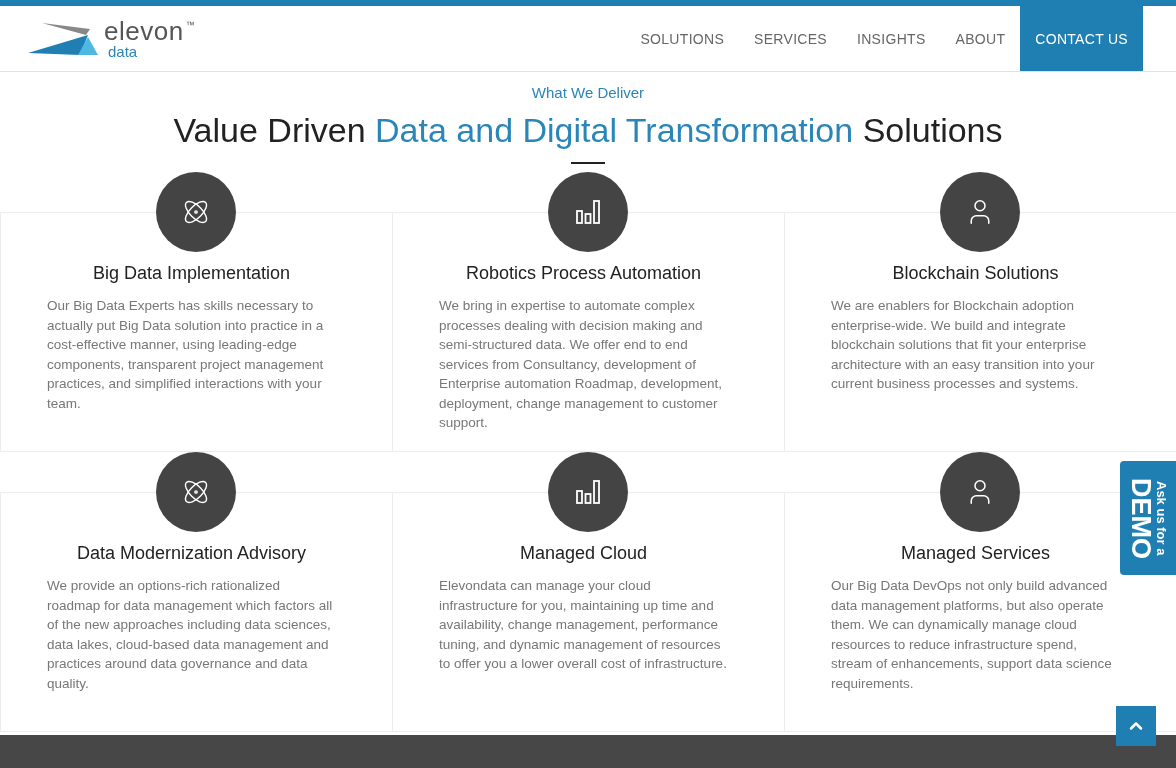  What do you see at coordinates (191, 553) in the screenshot?
I see `card-title: Data Modernization Advisory` at bounding box center [191, 553].